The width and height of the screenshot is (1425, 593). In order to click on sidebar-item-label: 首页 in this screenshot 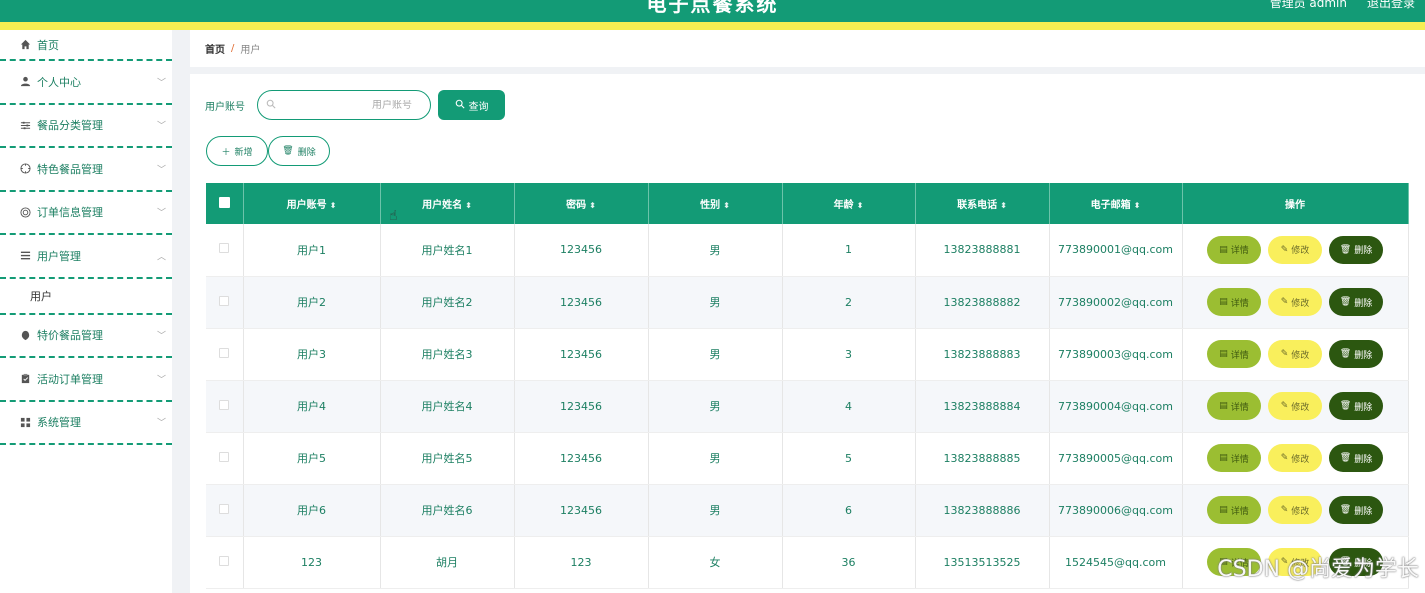, I will do `click(48, 45)`.